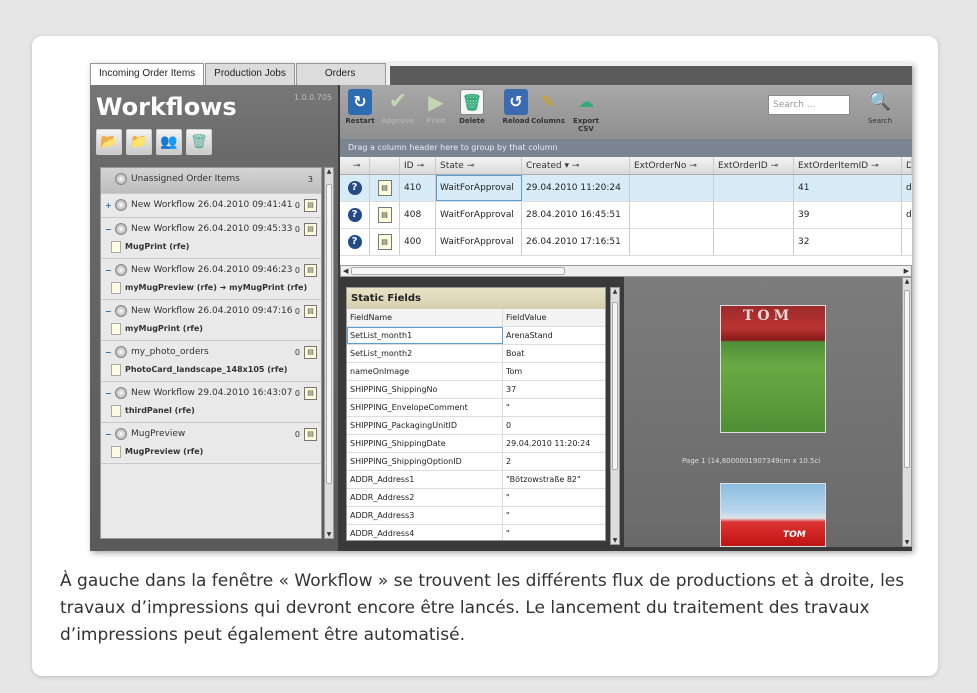 The image size is (977, 693). I want to click on field-value: ", so click(508, 533).